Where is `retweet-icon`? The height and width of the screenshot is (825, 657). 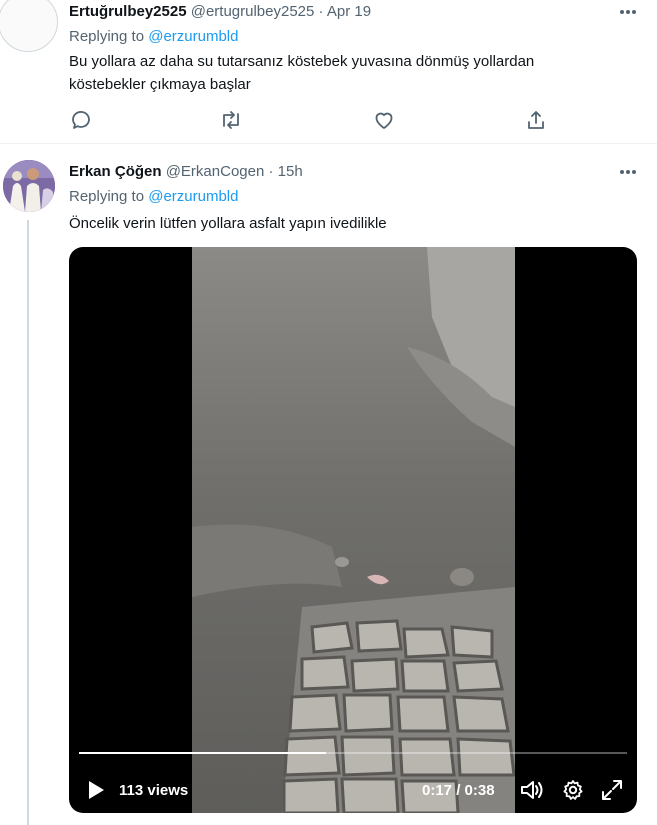
retweet-icon is located at coordinates (231, 120).